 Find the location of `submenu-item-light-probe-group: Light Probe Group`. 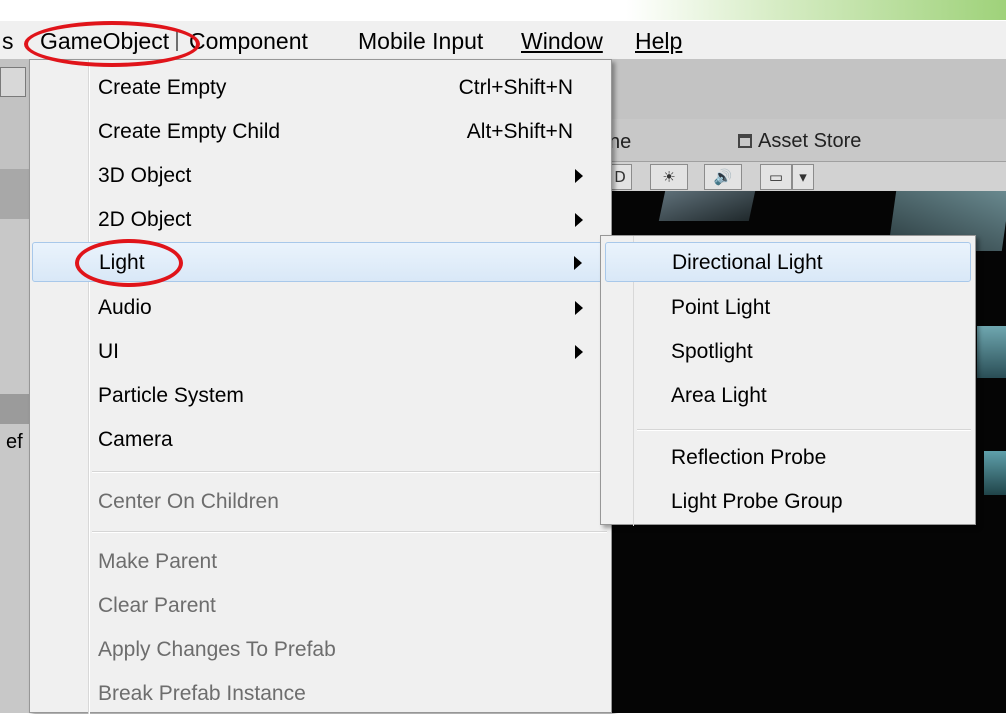

submenu-item-light-probe-group: Light Probe Group is located at coordinates (788, 502).